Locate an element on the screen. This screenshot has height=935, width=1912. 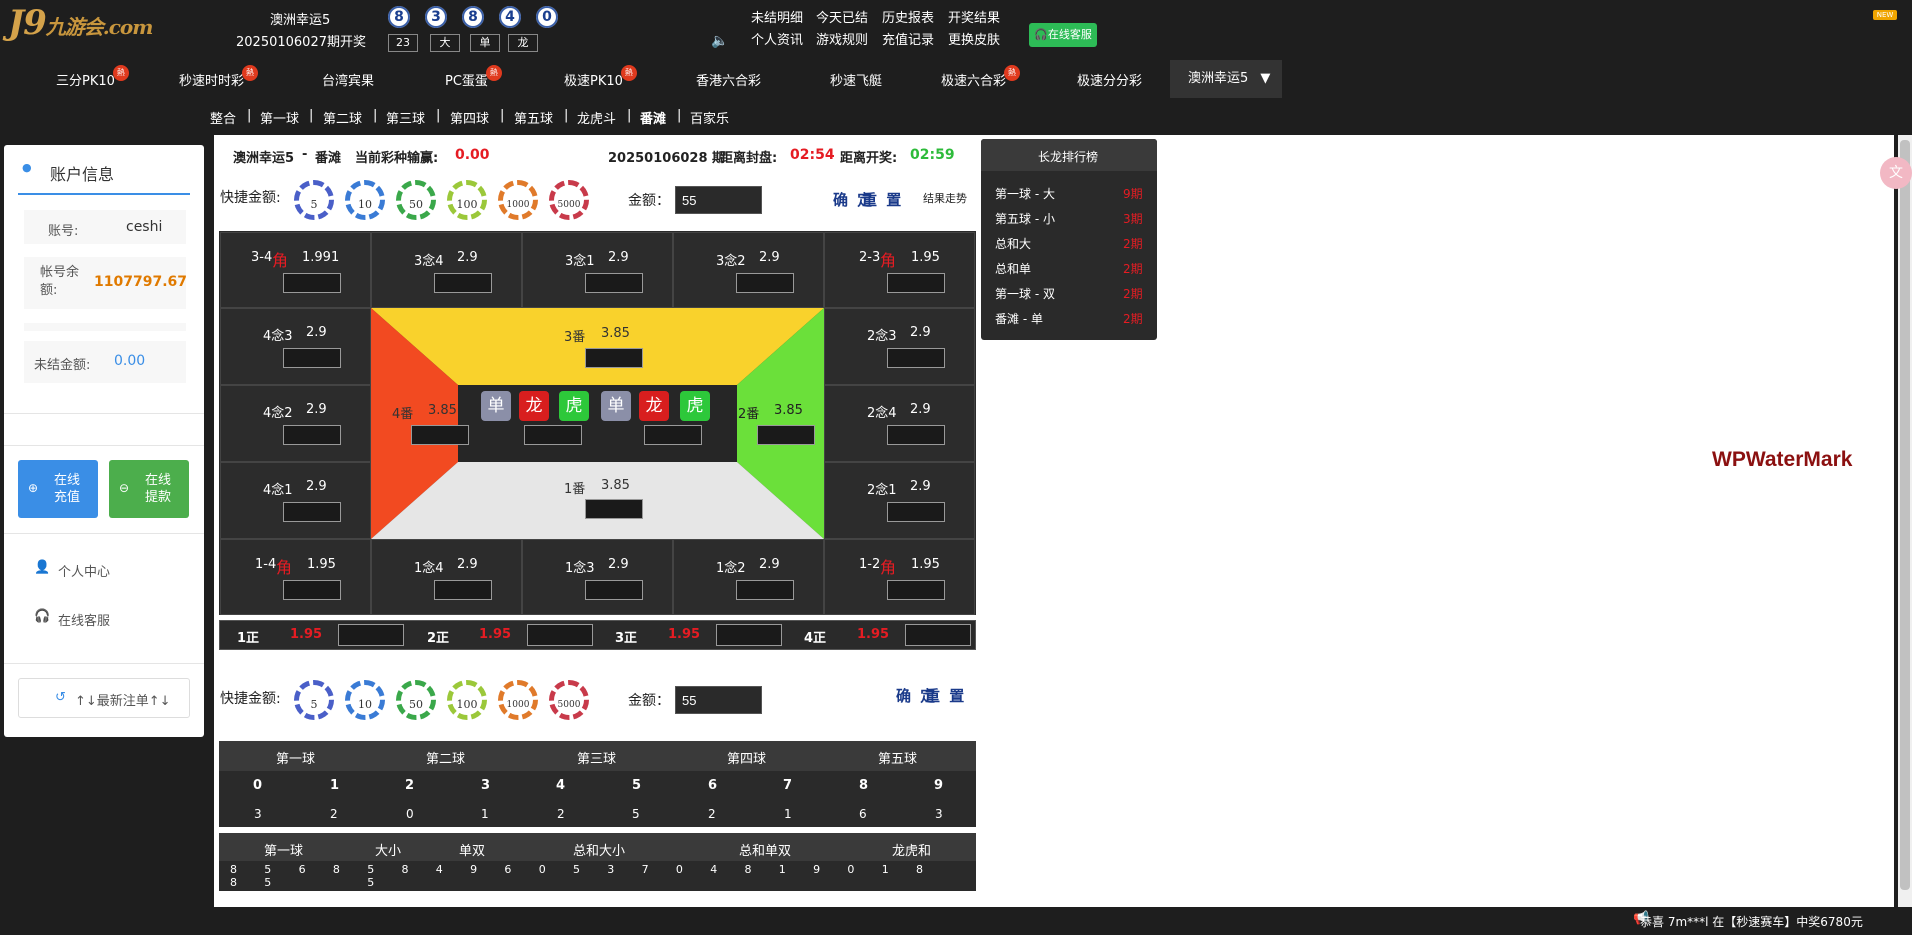
bet-cell: 1念4 2.9 is located at coordinates (446, 577).